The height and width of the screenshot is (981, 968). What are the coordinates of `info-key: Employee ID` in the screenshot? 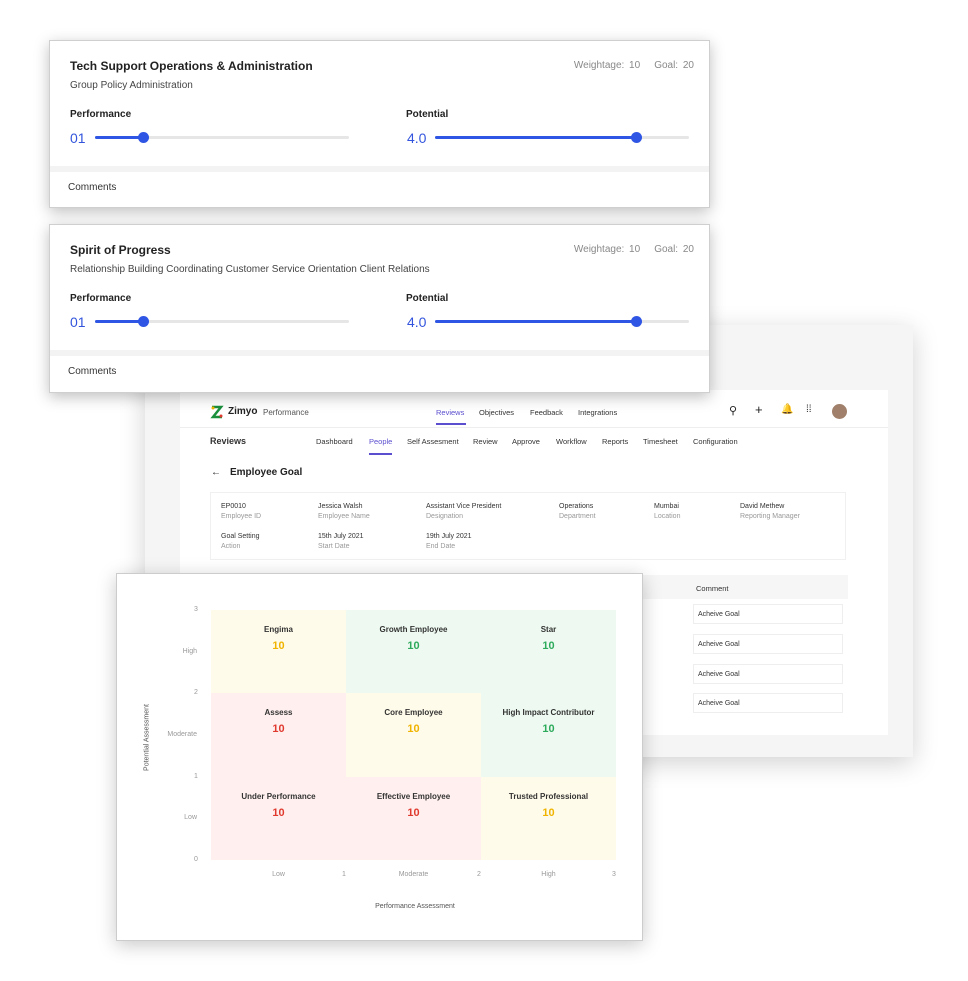 It's located at (241, 516).